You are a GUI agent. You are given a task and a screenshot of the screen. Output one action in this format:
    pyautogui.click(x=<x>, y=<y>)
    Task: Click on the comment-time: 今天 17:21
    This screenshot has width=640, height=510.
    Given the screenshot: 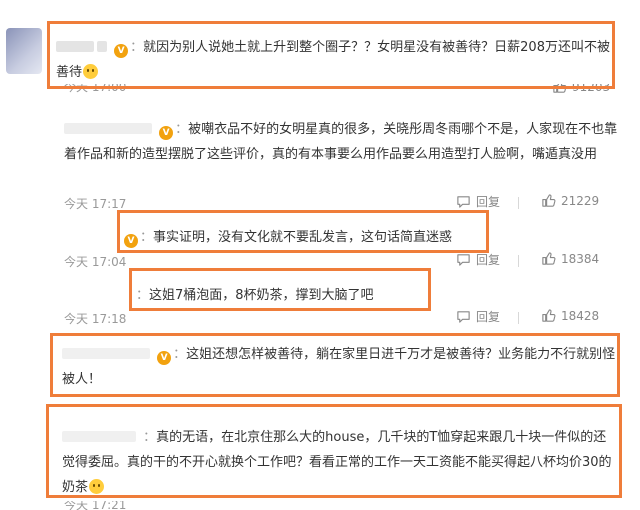 What is the action you would take?
    pyautogui.click(x=95, y=505)
    